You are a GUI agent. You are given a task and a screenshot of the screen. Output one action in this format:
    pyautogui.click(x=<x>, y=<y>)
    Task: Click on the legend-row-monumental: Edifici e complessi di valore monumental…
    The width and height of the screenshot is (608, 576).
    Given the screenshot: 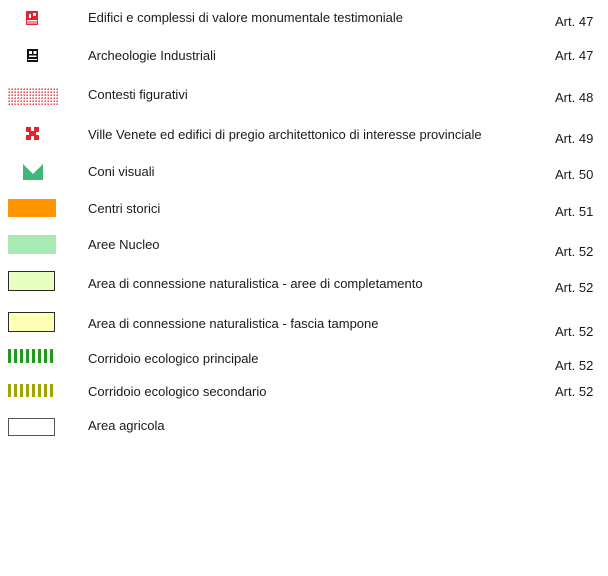 What is the action you would take?
    pyautogui.click(x=304, y=23)
    